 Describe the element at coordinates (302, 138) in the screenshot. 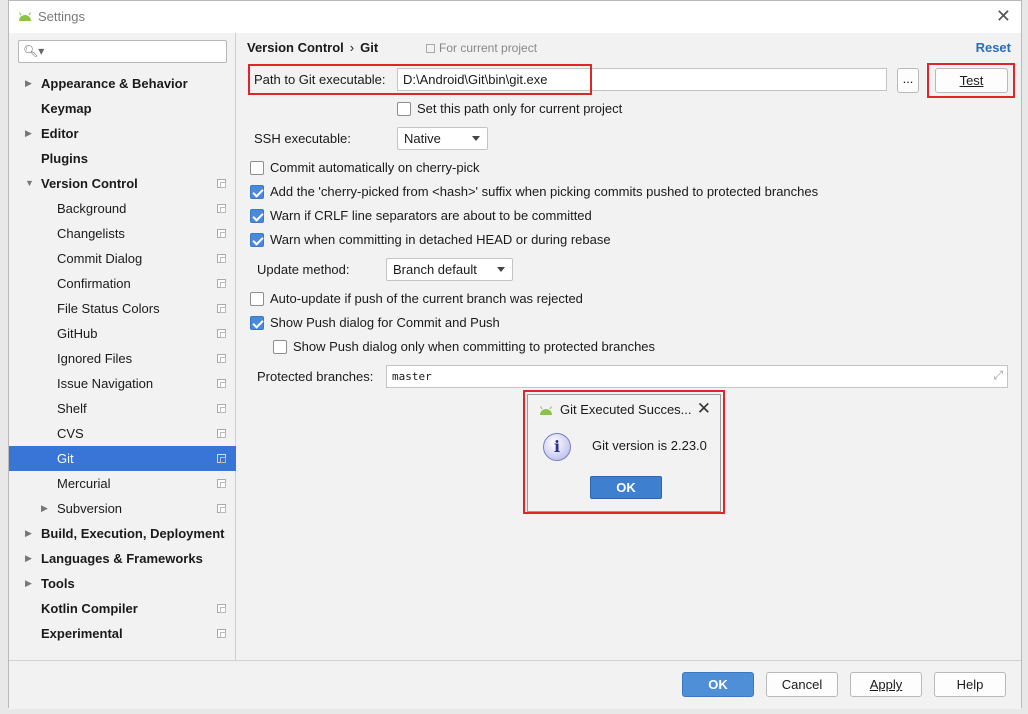

I see `ssh-label: SSH executable:` at that location.